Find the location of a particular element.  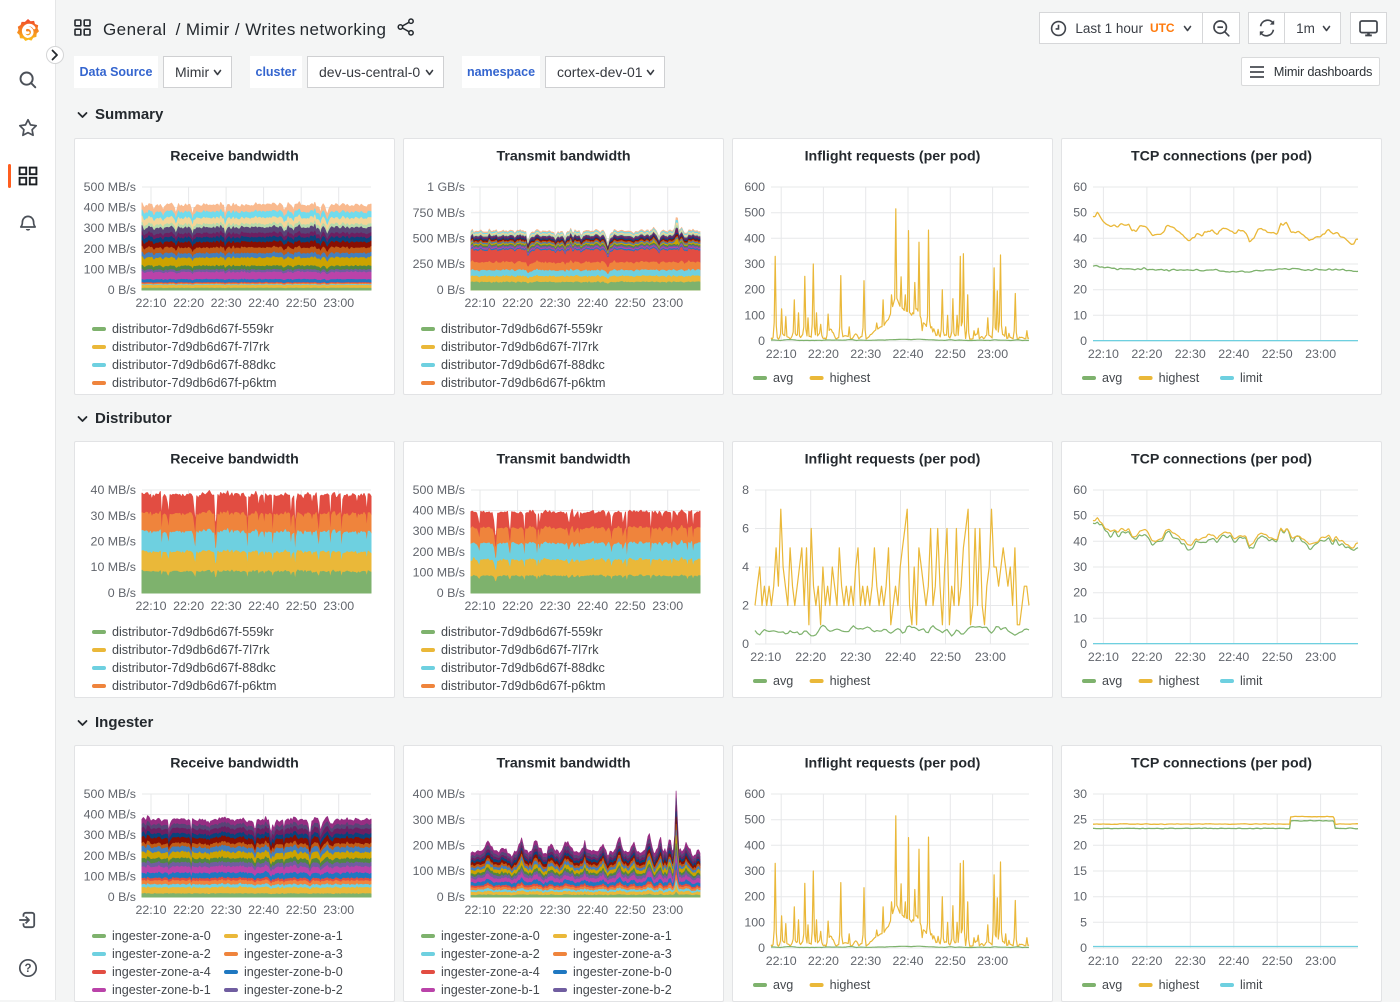

svg-text: ingester-zone-a-2 is located at coordinates (161, 954).